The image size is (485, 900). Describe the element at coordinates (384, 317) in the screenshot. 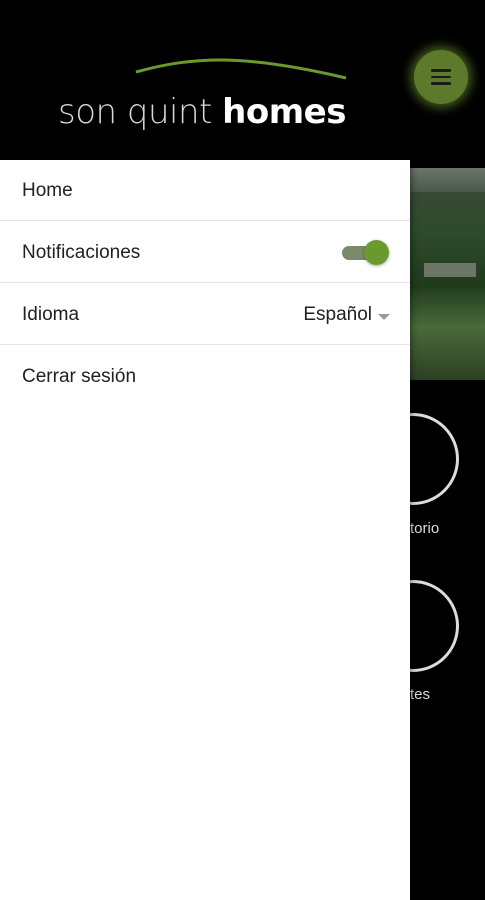

I see `dropdown-caret-icon` at that location.